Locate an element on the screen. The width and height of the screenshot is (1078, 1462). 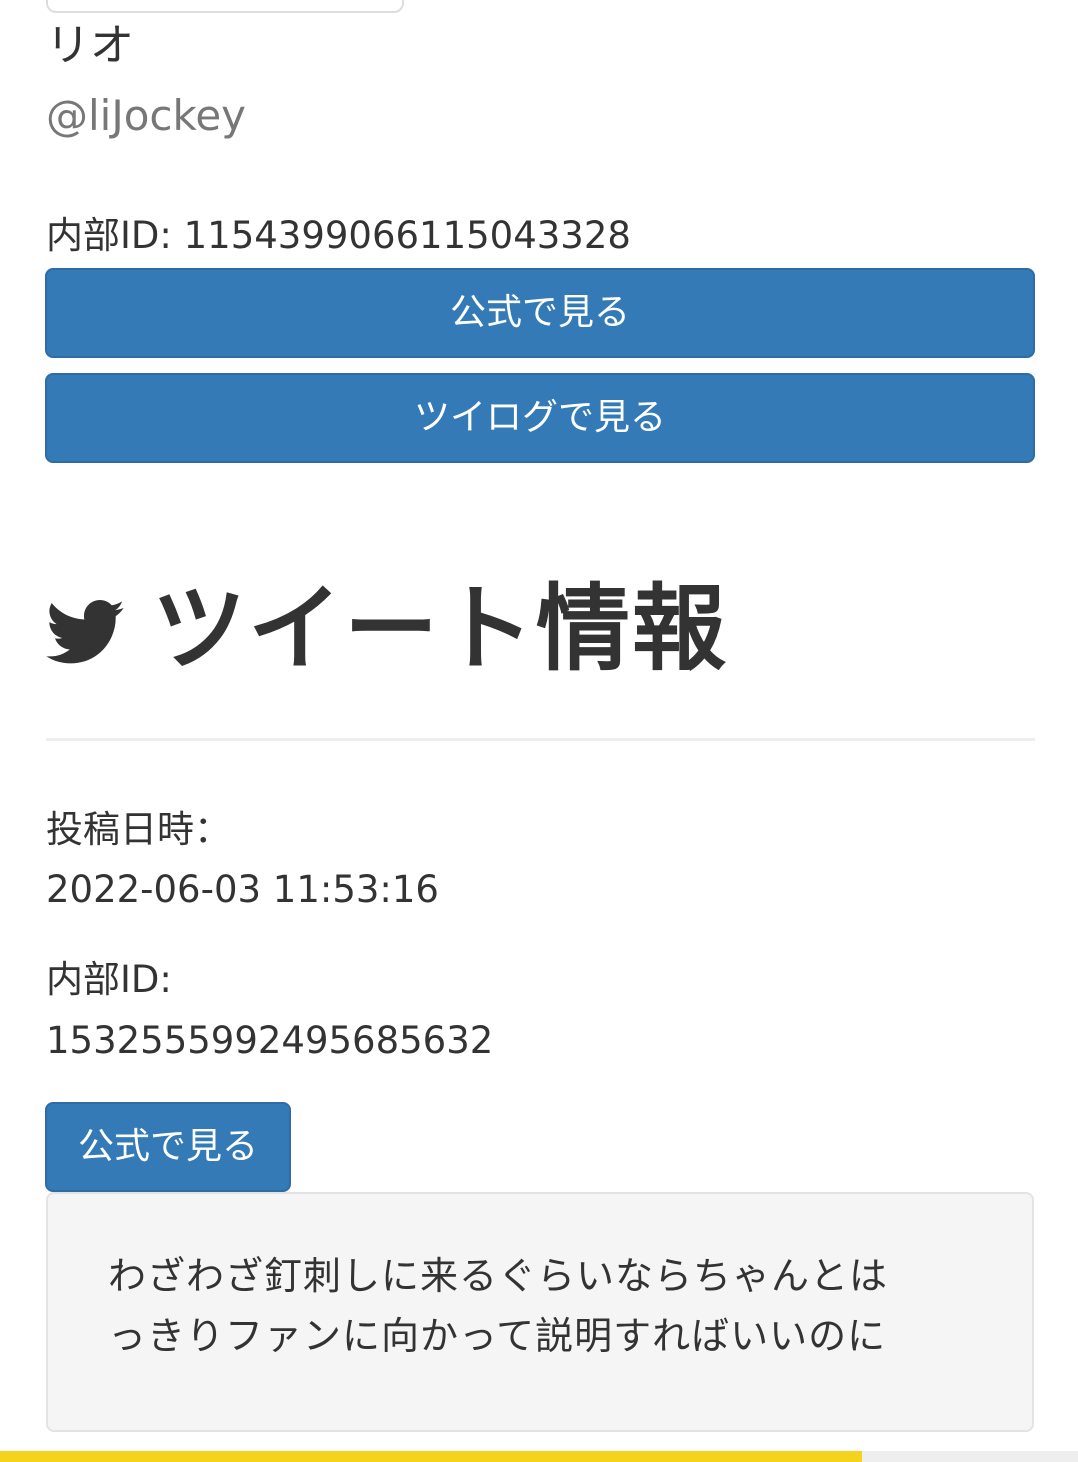
user-internal-id: 内部ID: 1154399066115043328 is located at coordinates (338, 235).